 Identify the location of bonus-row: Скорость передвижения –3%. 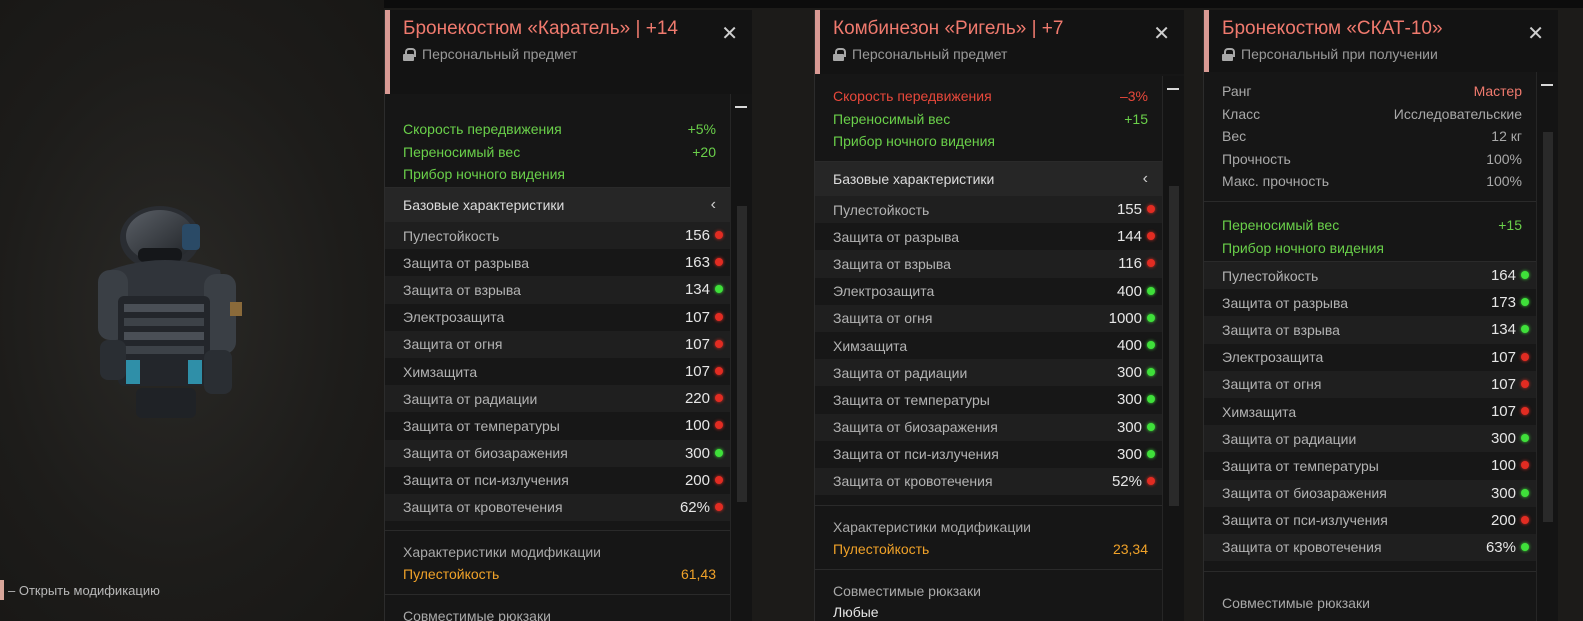
(990, 96).